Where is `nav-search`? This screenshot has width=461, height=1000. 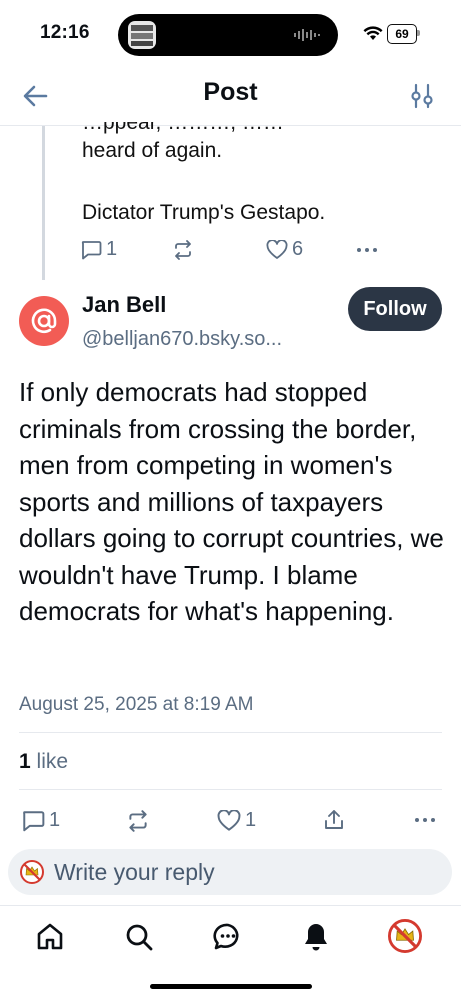 nav-search is located at coordinates (139, 937).